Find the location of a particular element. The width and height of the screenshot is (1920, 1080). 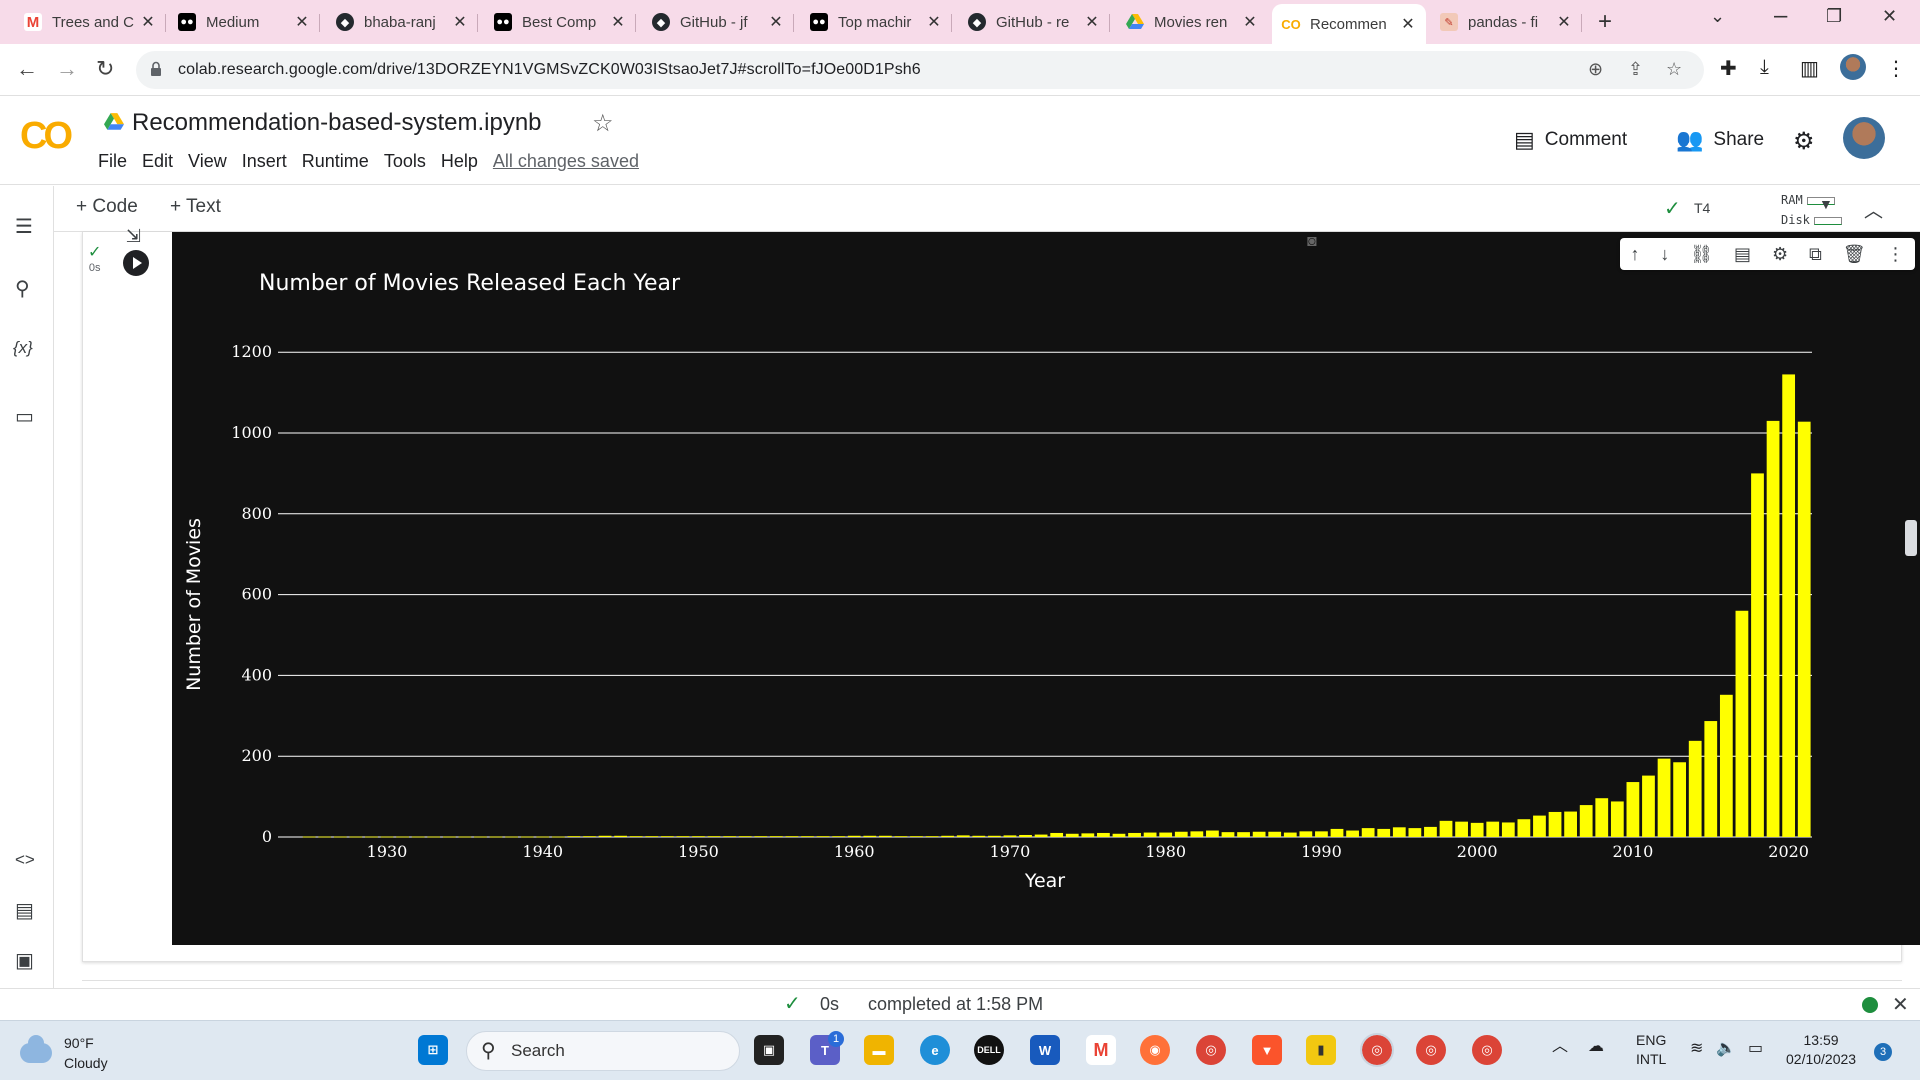

minimize-icon: – is located at coordinates (1780, 16).